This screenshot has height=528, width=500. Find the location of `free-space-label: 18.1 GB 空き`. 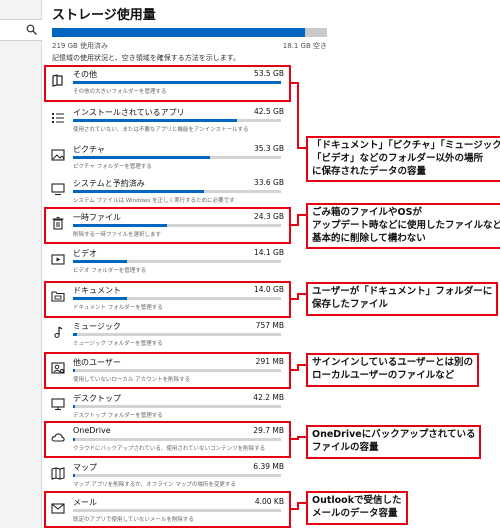

free-space-label: 18.1 GB 空き is located at coordinates (304, 46).